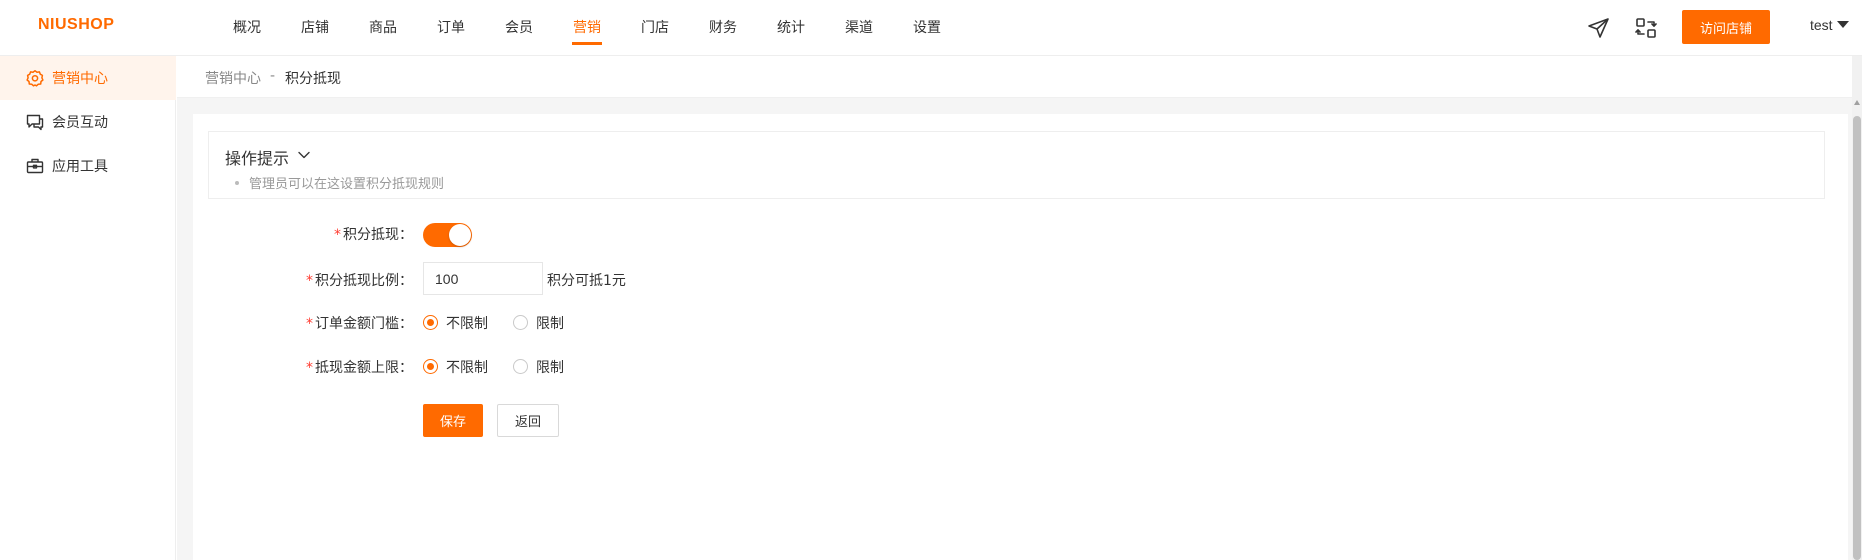 This screenshot has width=1862, height=560. I want to click on chevron-down-icon, so click(304, 155).